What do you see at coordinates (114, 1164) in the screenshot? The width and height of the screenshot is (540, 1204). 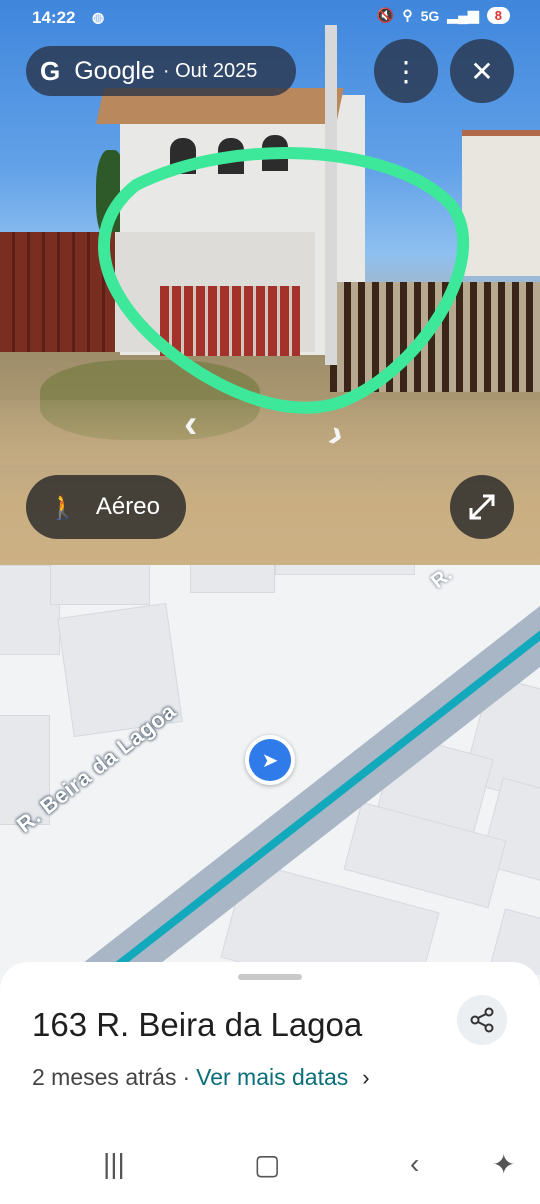 I see `recent-apps-icon: |||` at bounding box center [114, 1164].